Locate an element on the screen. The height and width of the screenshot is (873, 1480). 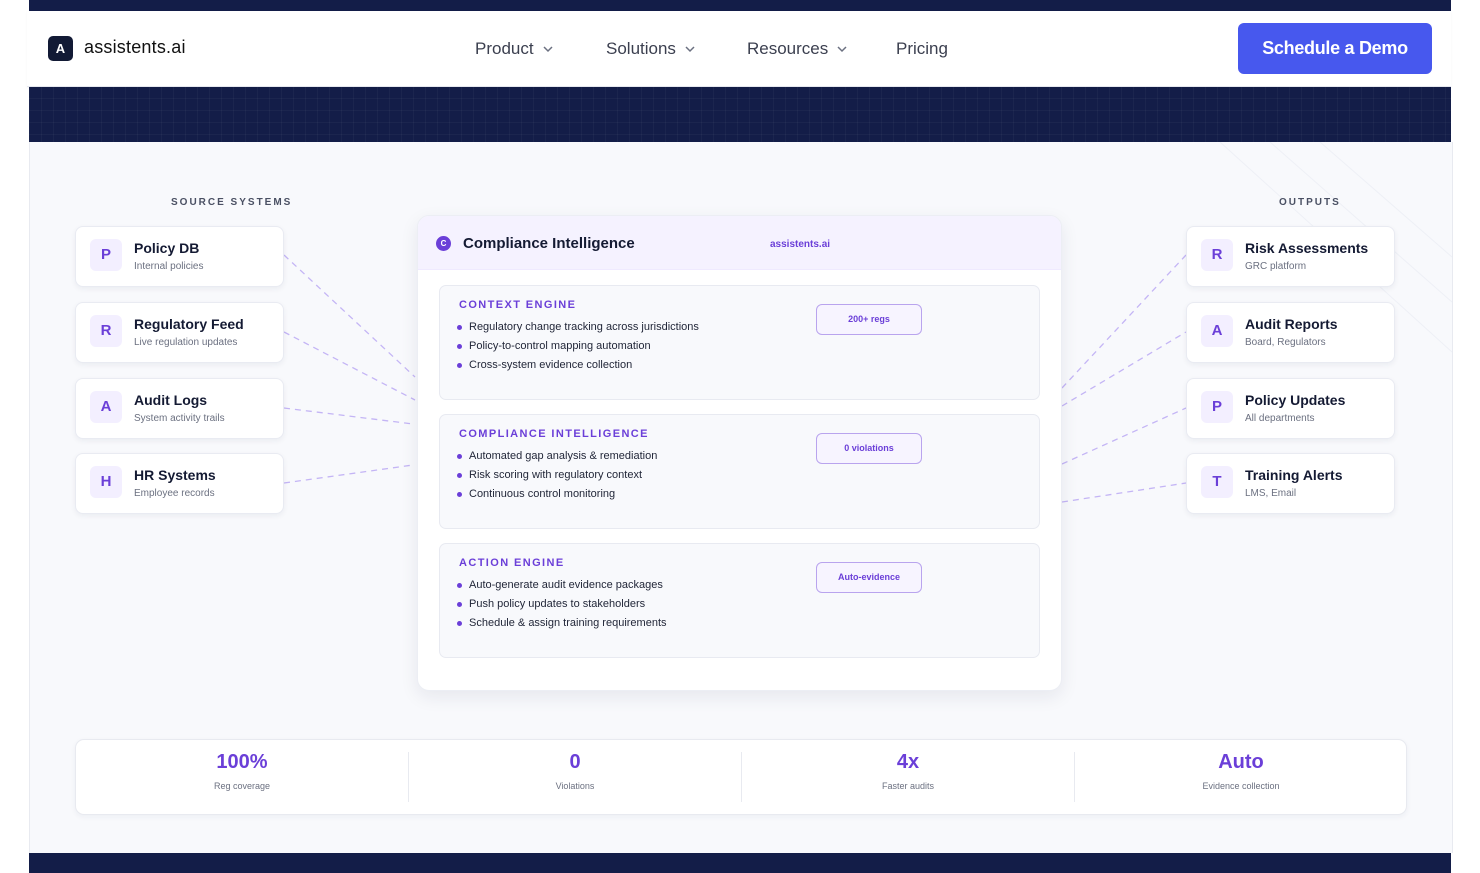
node-subtitle: Employee records is located at coordinates (174, 493).